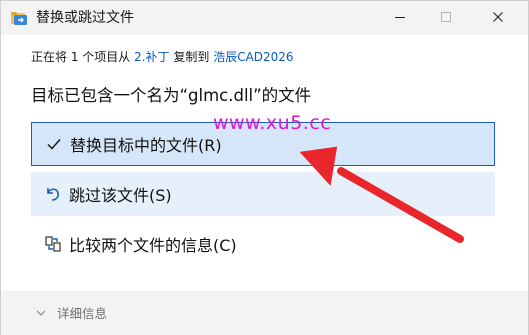 This screenshot has width=529, height=335. Describe the element at coordinates (151, 57) in the screenshot. I see `source-folder-link: 2.补丁` at that location.